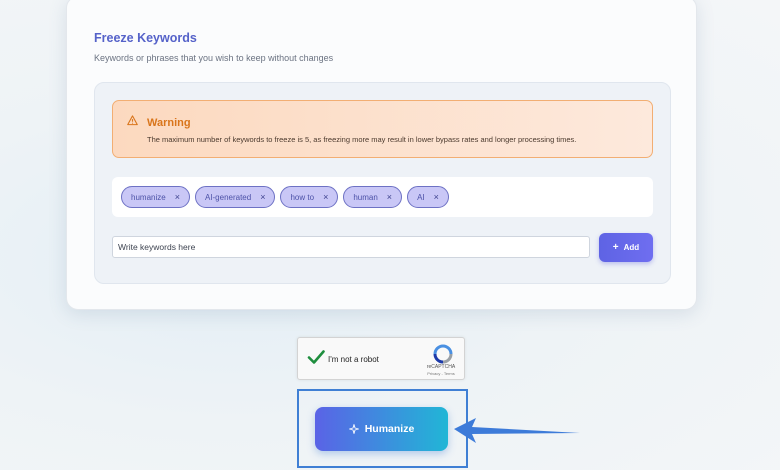  I want to click on pointer-arrow-icon, so click(517, 430).